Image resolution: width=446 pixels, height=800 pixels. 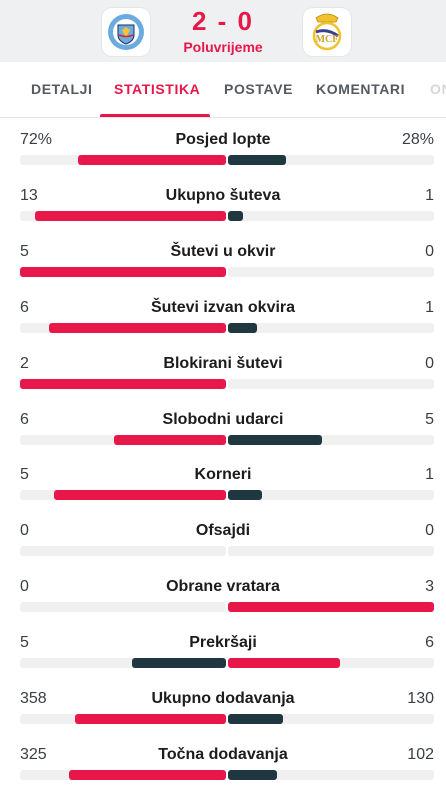 I want to click on stat-label: Ukupno dodavanja, so click(x=223, y=698).